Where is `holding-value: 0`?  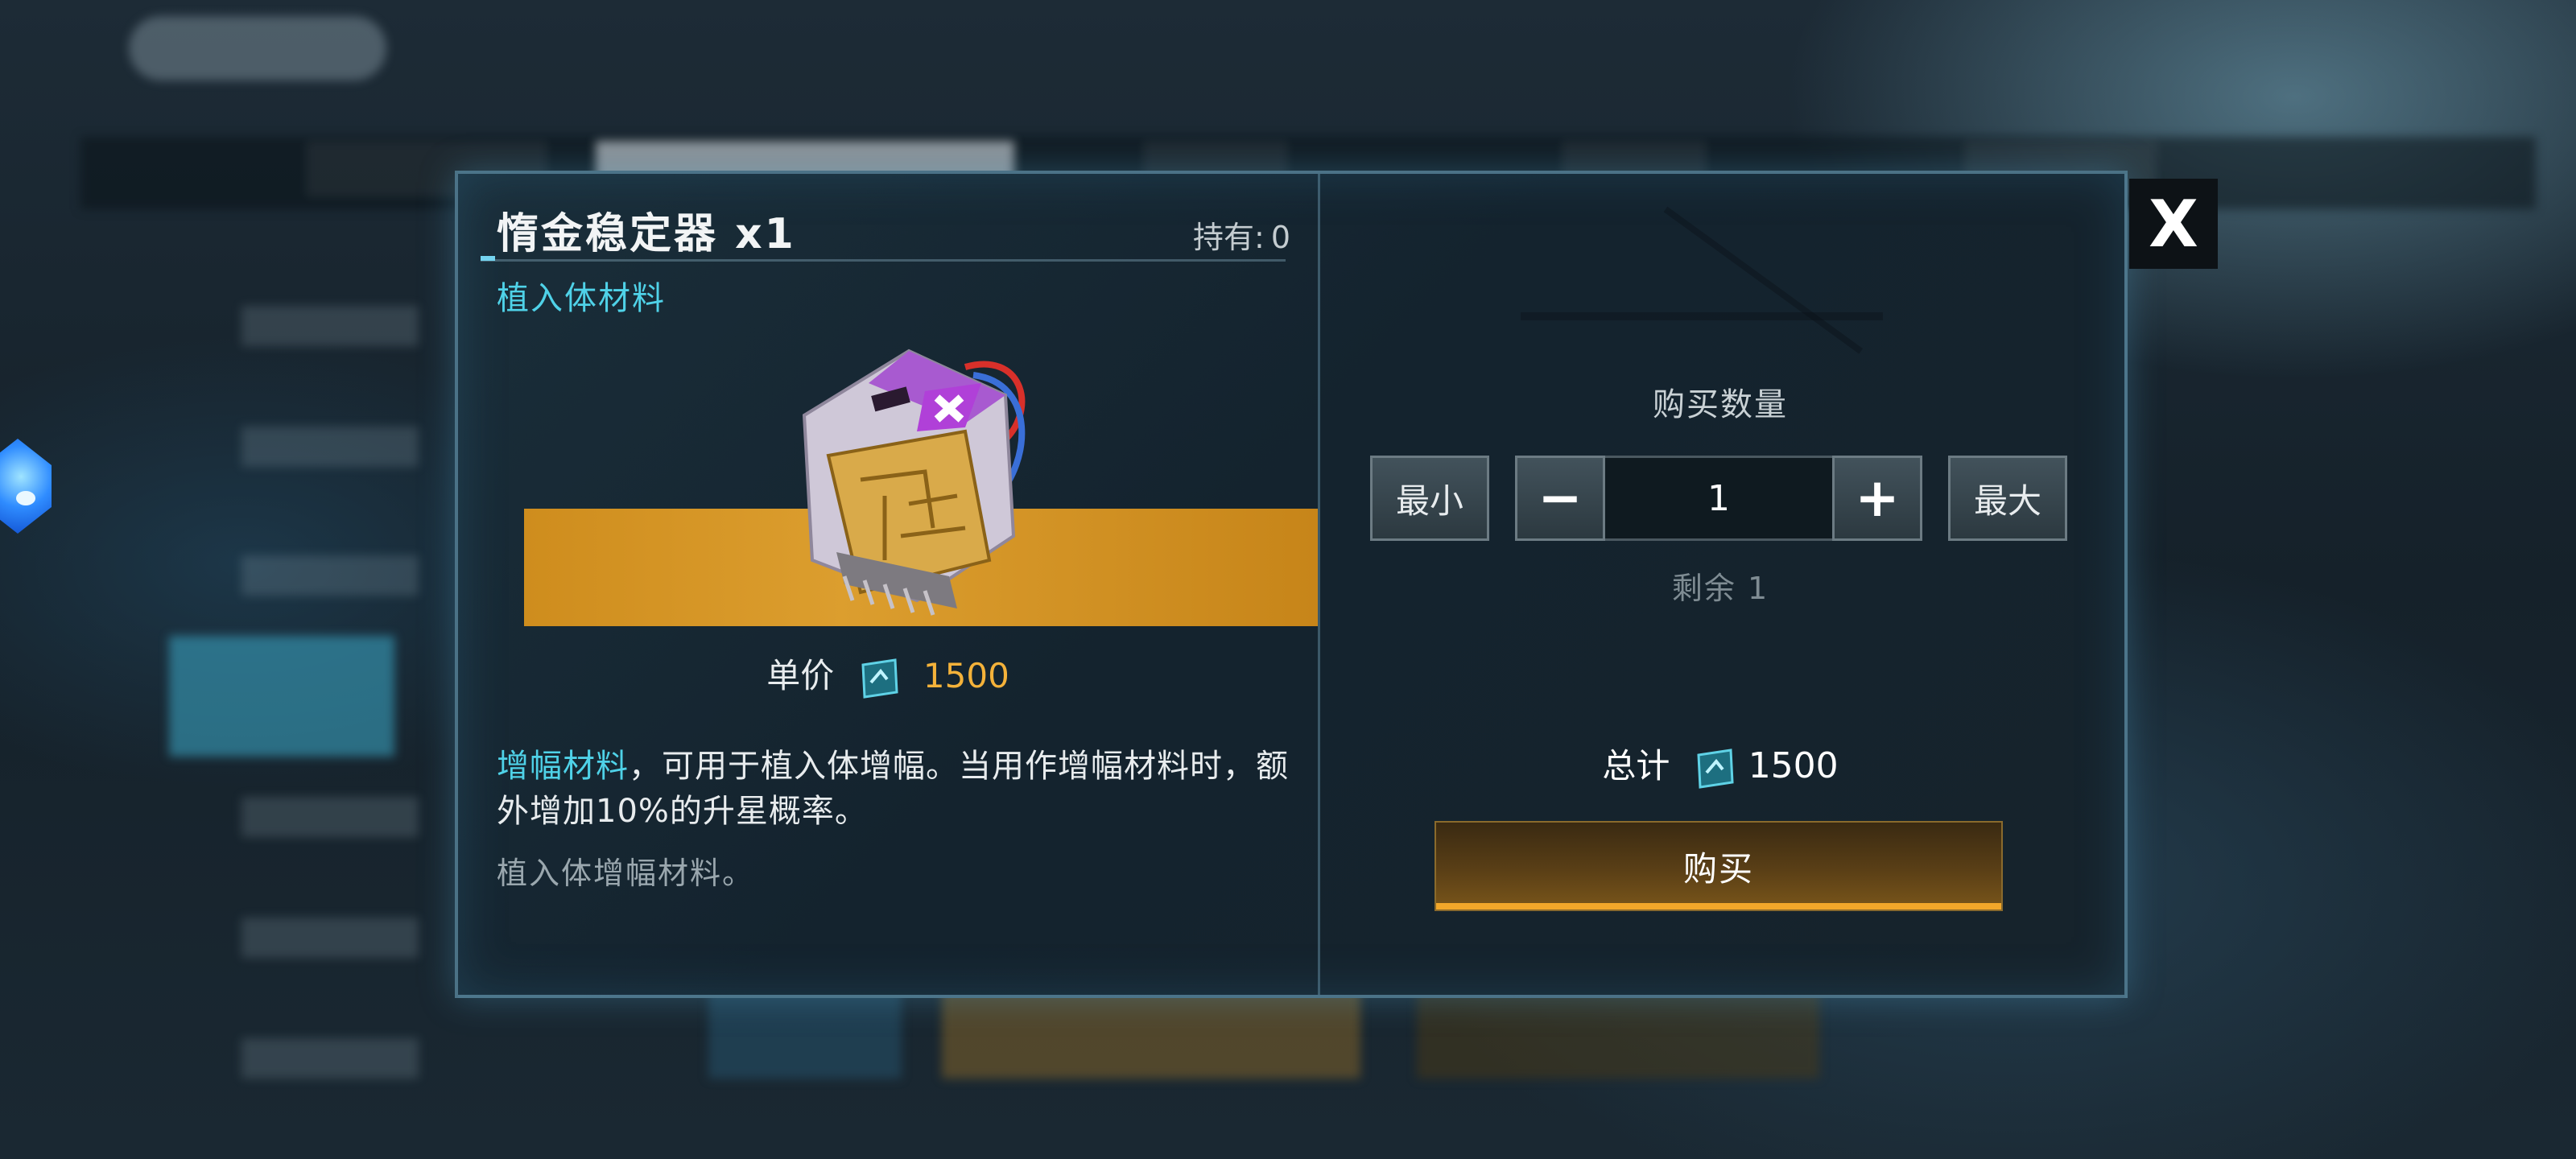
holding-value: 0 is located at coordinates (1280, 237).